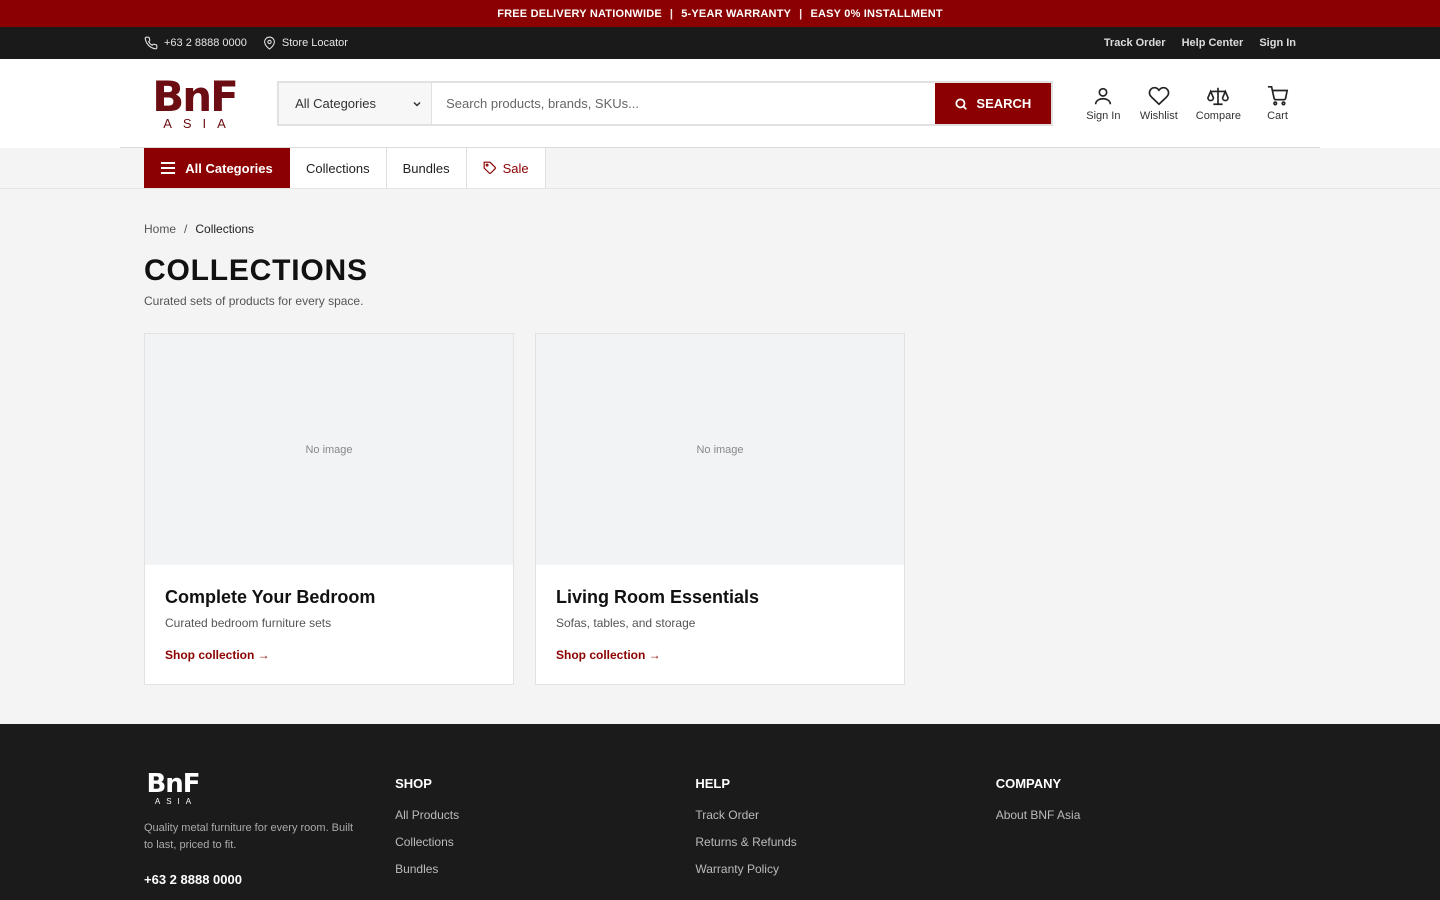  Describe the element at coordinates (269, 43) in the screenshot. I see `location-pin-icon` at that location.